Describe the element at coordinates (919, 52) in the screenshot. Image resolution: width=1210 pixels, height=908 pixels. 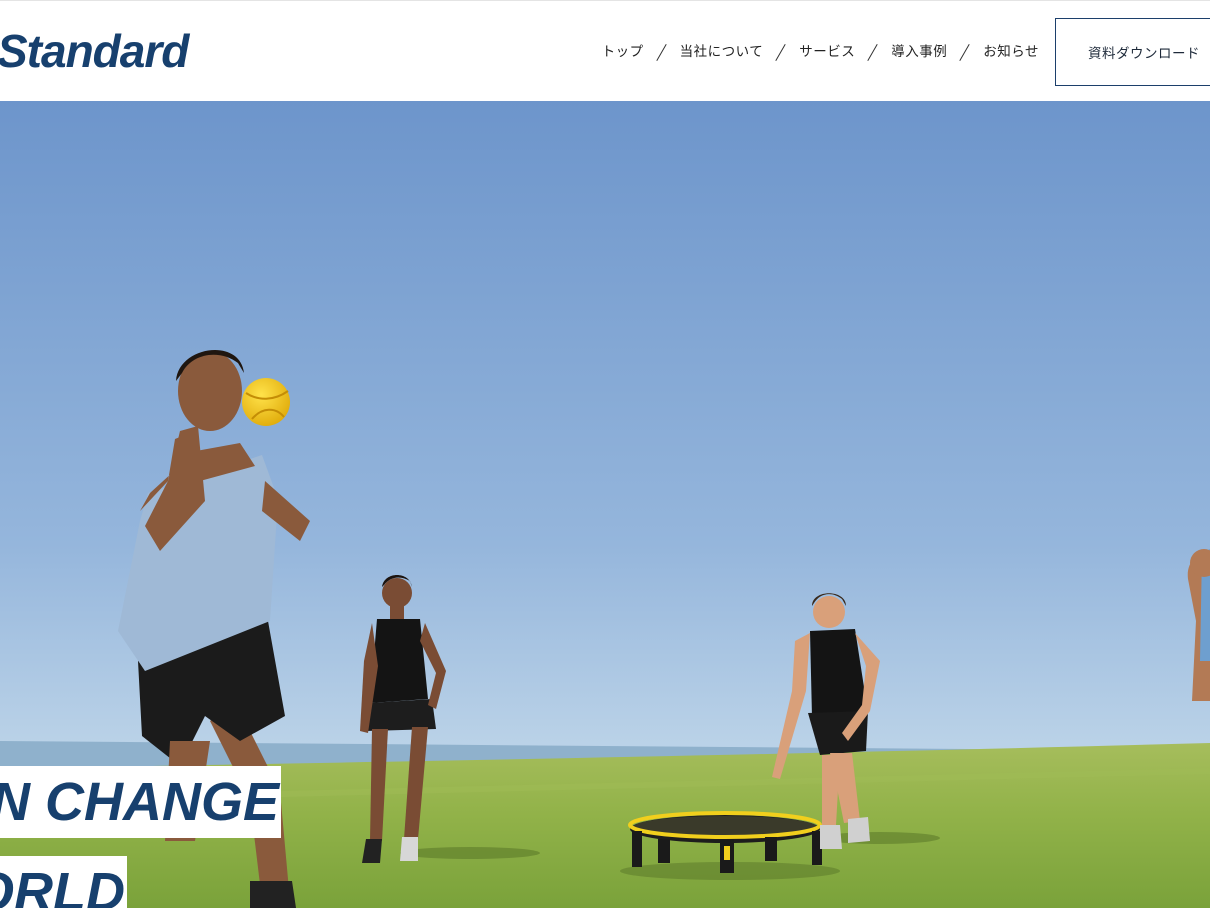
I see `nav-item-cases: 導入事例` at that location.